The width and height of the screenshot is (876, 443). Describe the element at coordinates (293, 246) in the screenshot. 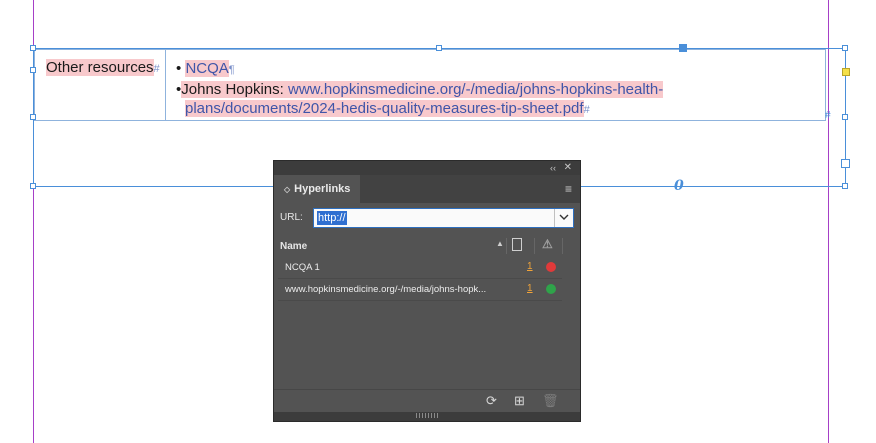

I see `column-header-name: Name` at that location.